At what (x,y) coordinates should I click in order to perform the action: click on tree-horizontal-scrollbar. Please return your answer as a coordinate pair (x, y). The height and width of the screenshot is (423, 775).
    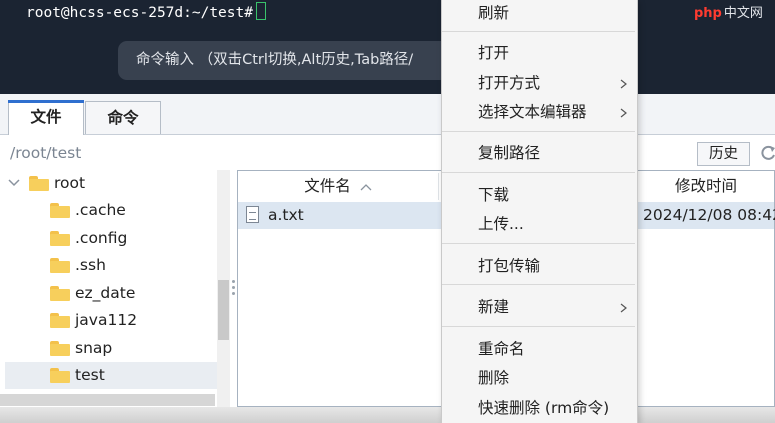
    Looking at the image, I should click on (107, 400).